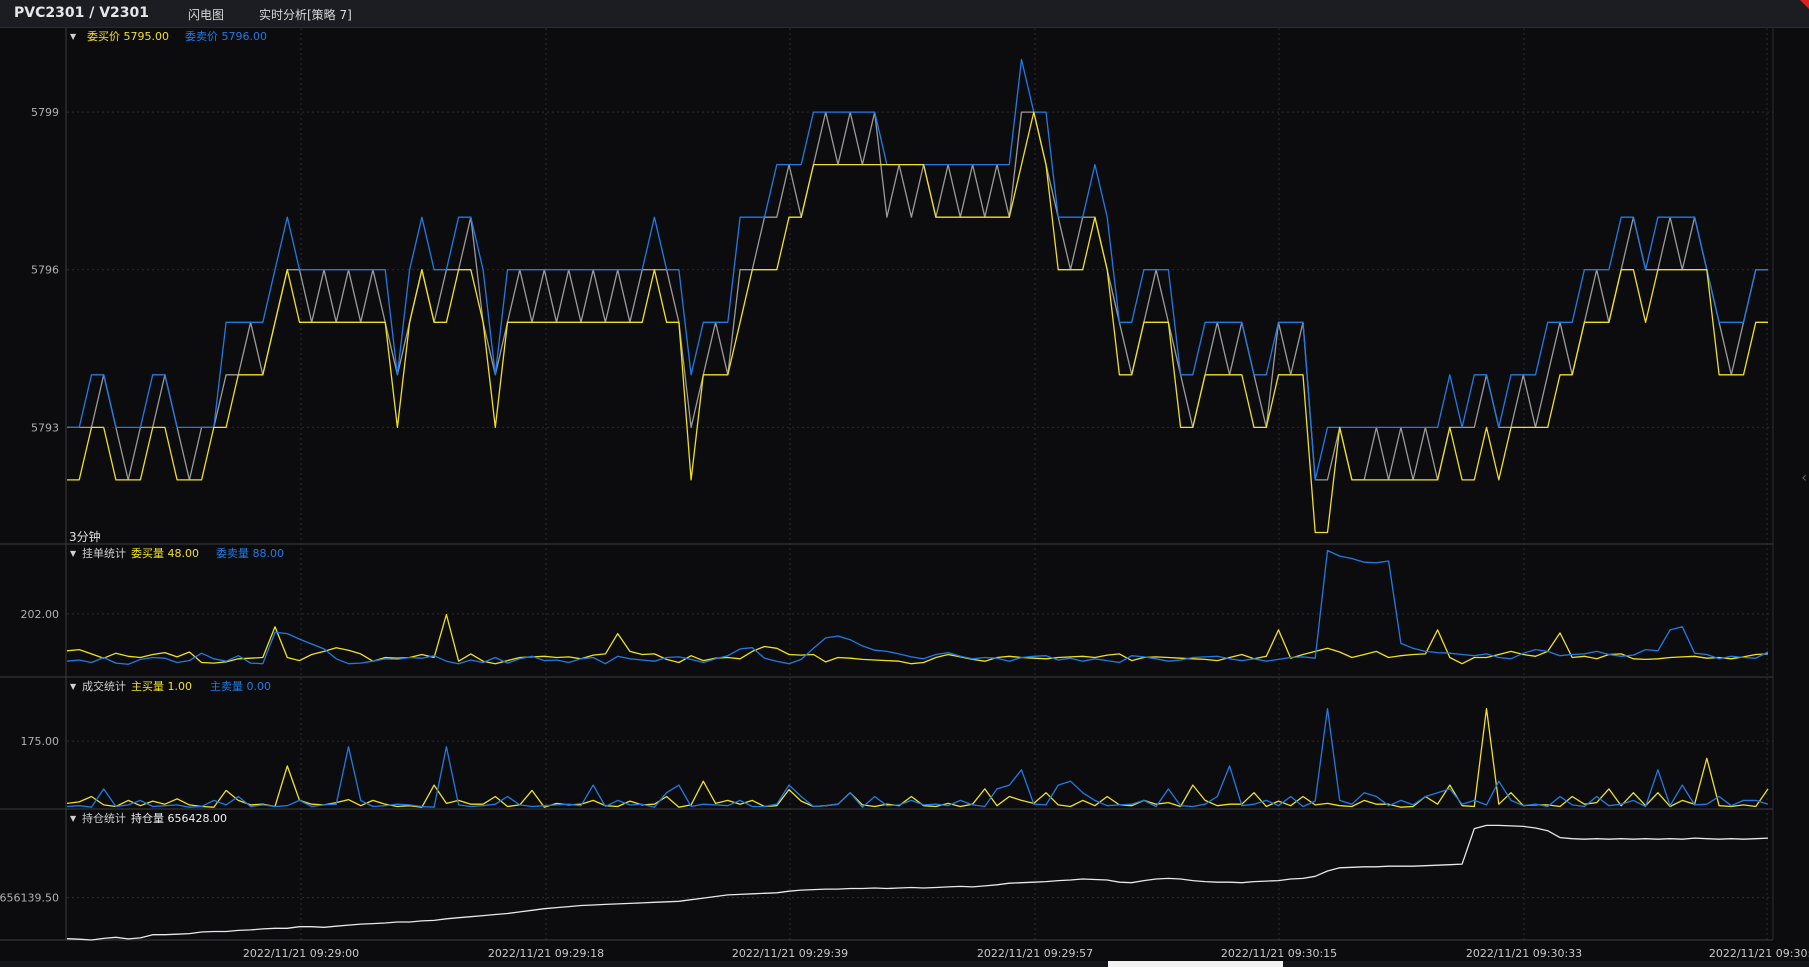 This screenshot has height=967, width=1809. I want to click on y-tick-label: 5796, so click(45, 270).